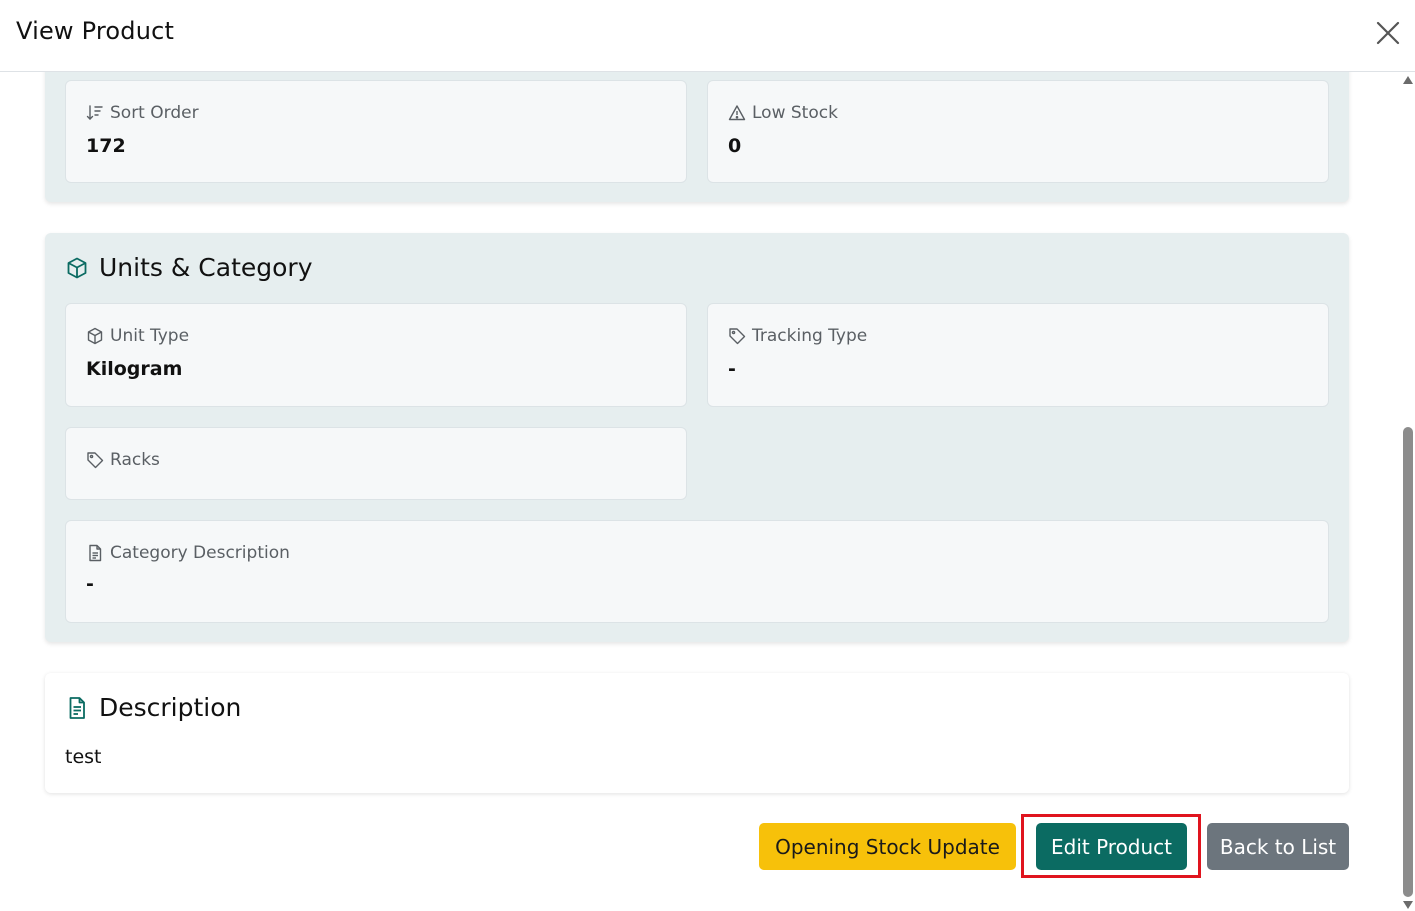 The height and width of the screenshot is (911, 1415). Describe the element at coordinates (1018, 355) in the screenshot. I see `tracking-type-card: Tracking Type -` at that location.